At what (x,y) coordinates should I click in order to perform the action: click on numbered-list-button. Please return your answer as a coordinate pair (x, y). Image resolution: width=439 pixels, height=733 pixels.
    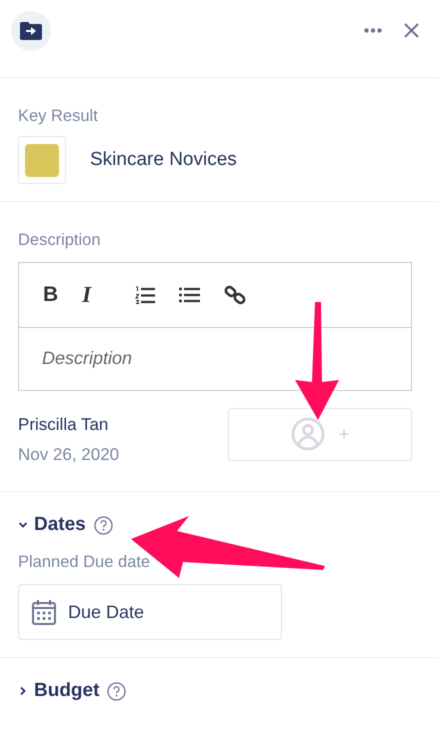
    Looking at the image, I should click on (145, 295).